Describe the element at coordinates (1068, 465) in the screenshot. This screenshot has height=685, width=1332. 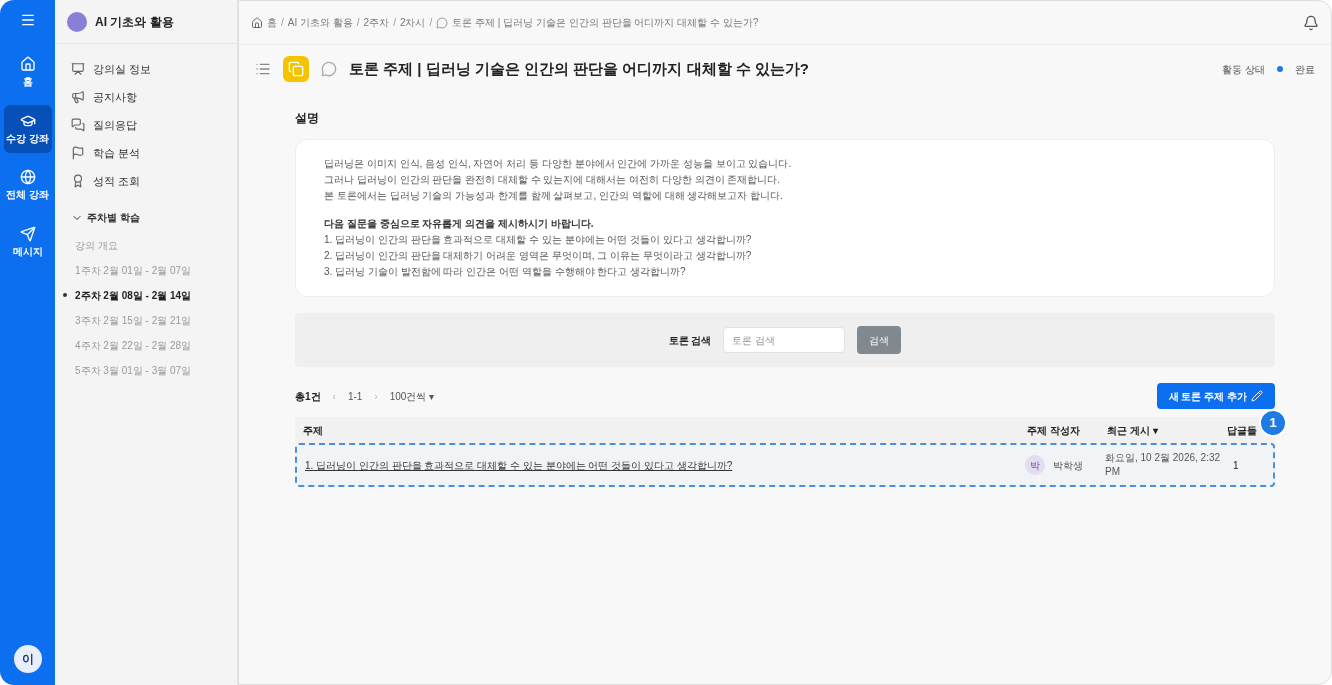
I see `author-name: 박학생` at that location.